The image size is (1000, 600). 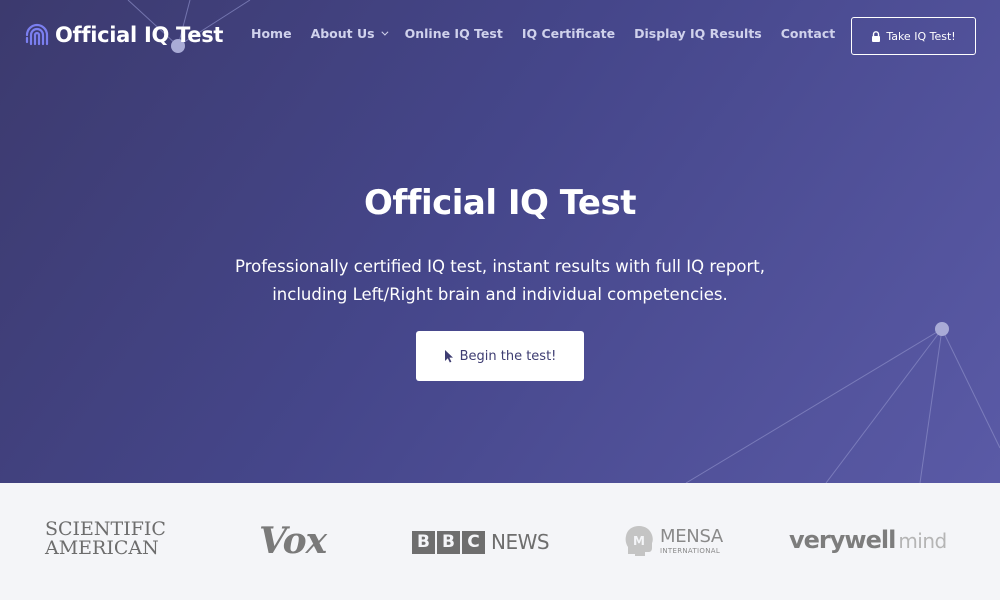 I want to click on bbc-news-logo: B B C NEWS, so click(x=481, y=542).